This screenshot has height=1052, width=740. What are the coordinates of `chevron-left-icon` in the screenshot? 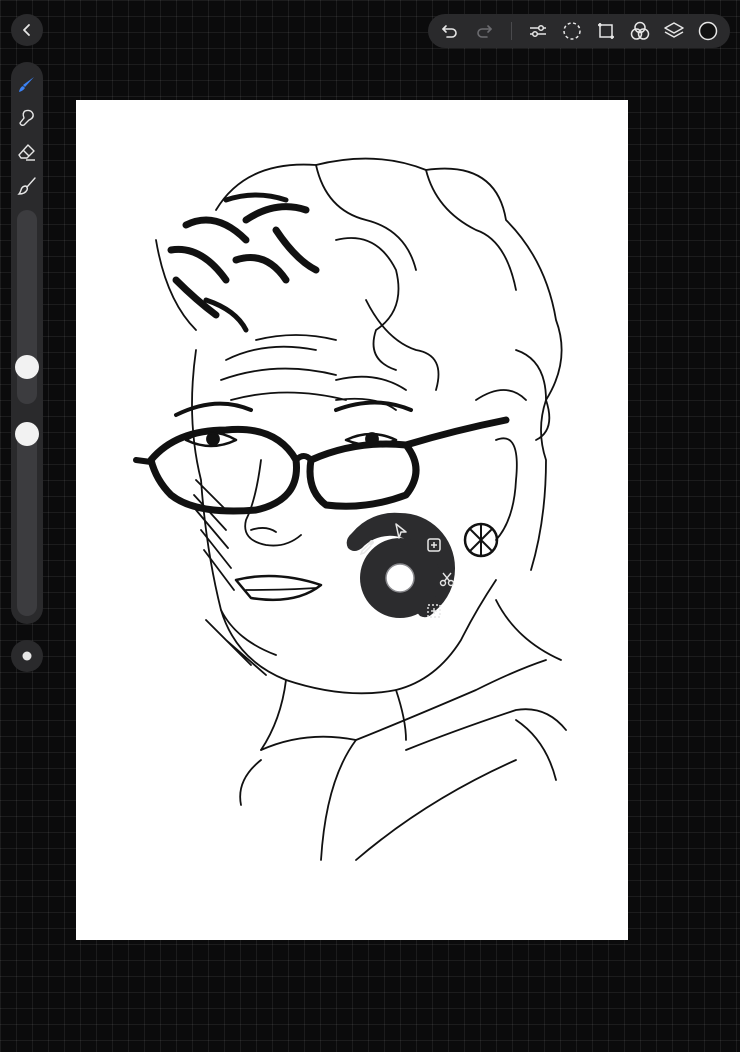 It's located at (26, 30).